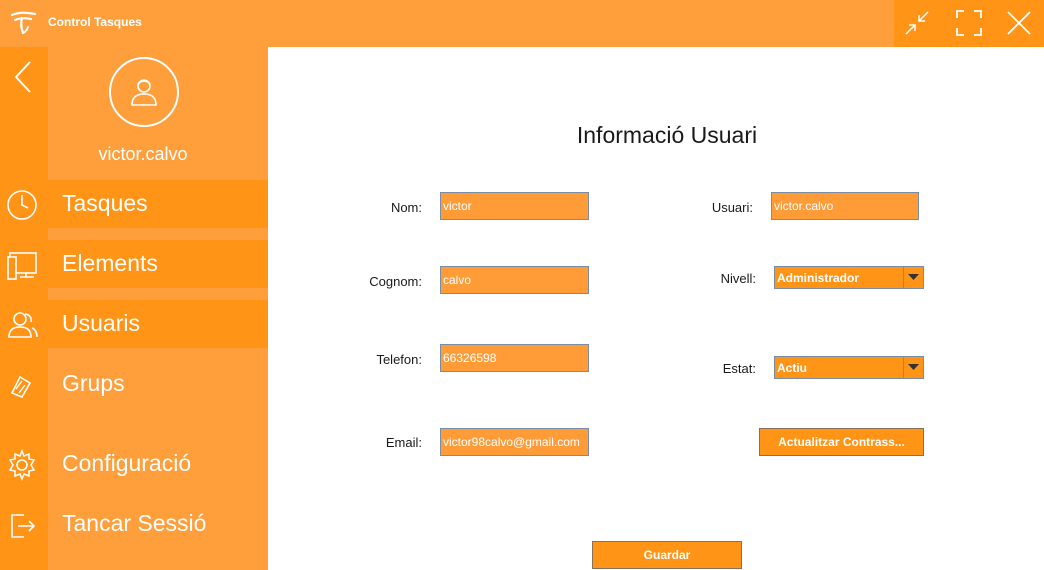 This screenshot has width=1044, height=570. I want to click on clock-icon, so click(22, 205).